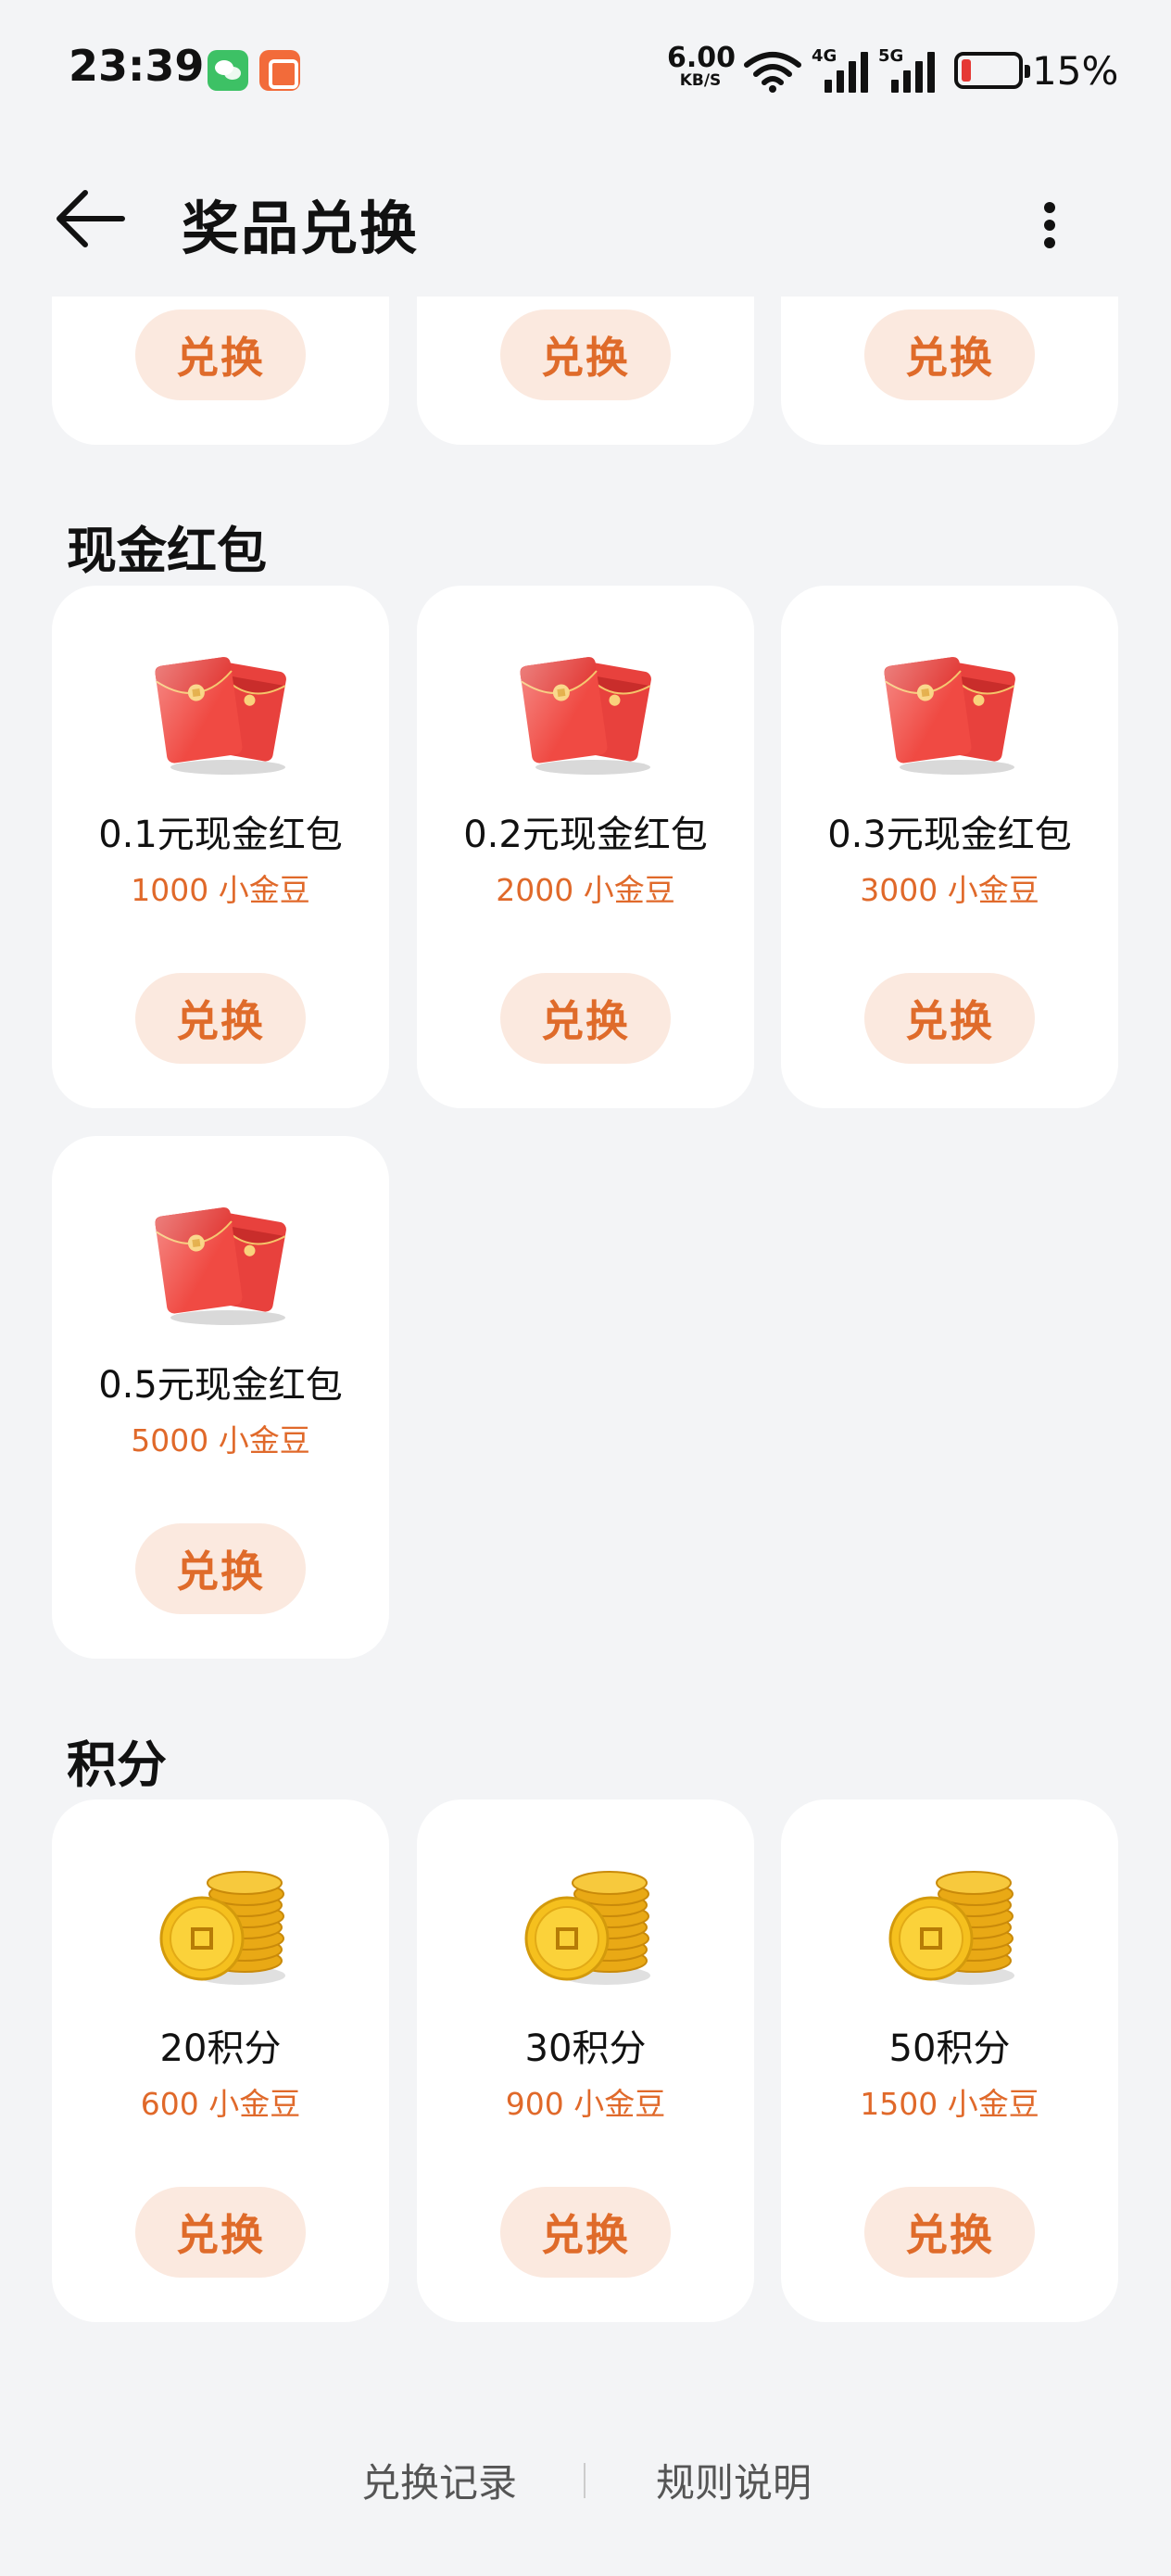 This screenshot has height=2576, width=1171. I want to click on prize-cost: 2000 小金豆, so click(585, 890).